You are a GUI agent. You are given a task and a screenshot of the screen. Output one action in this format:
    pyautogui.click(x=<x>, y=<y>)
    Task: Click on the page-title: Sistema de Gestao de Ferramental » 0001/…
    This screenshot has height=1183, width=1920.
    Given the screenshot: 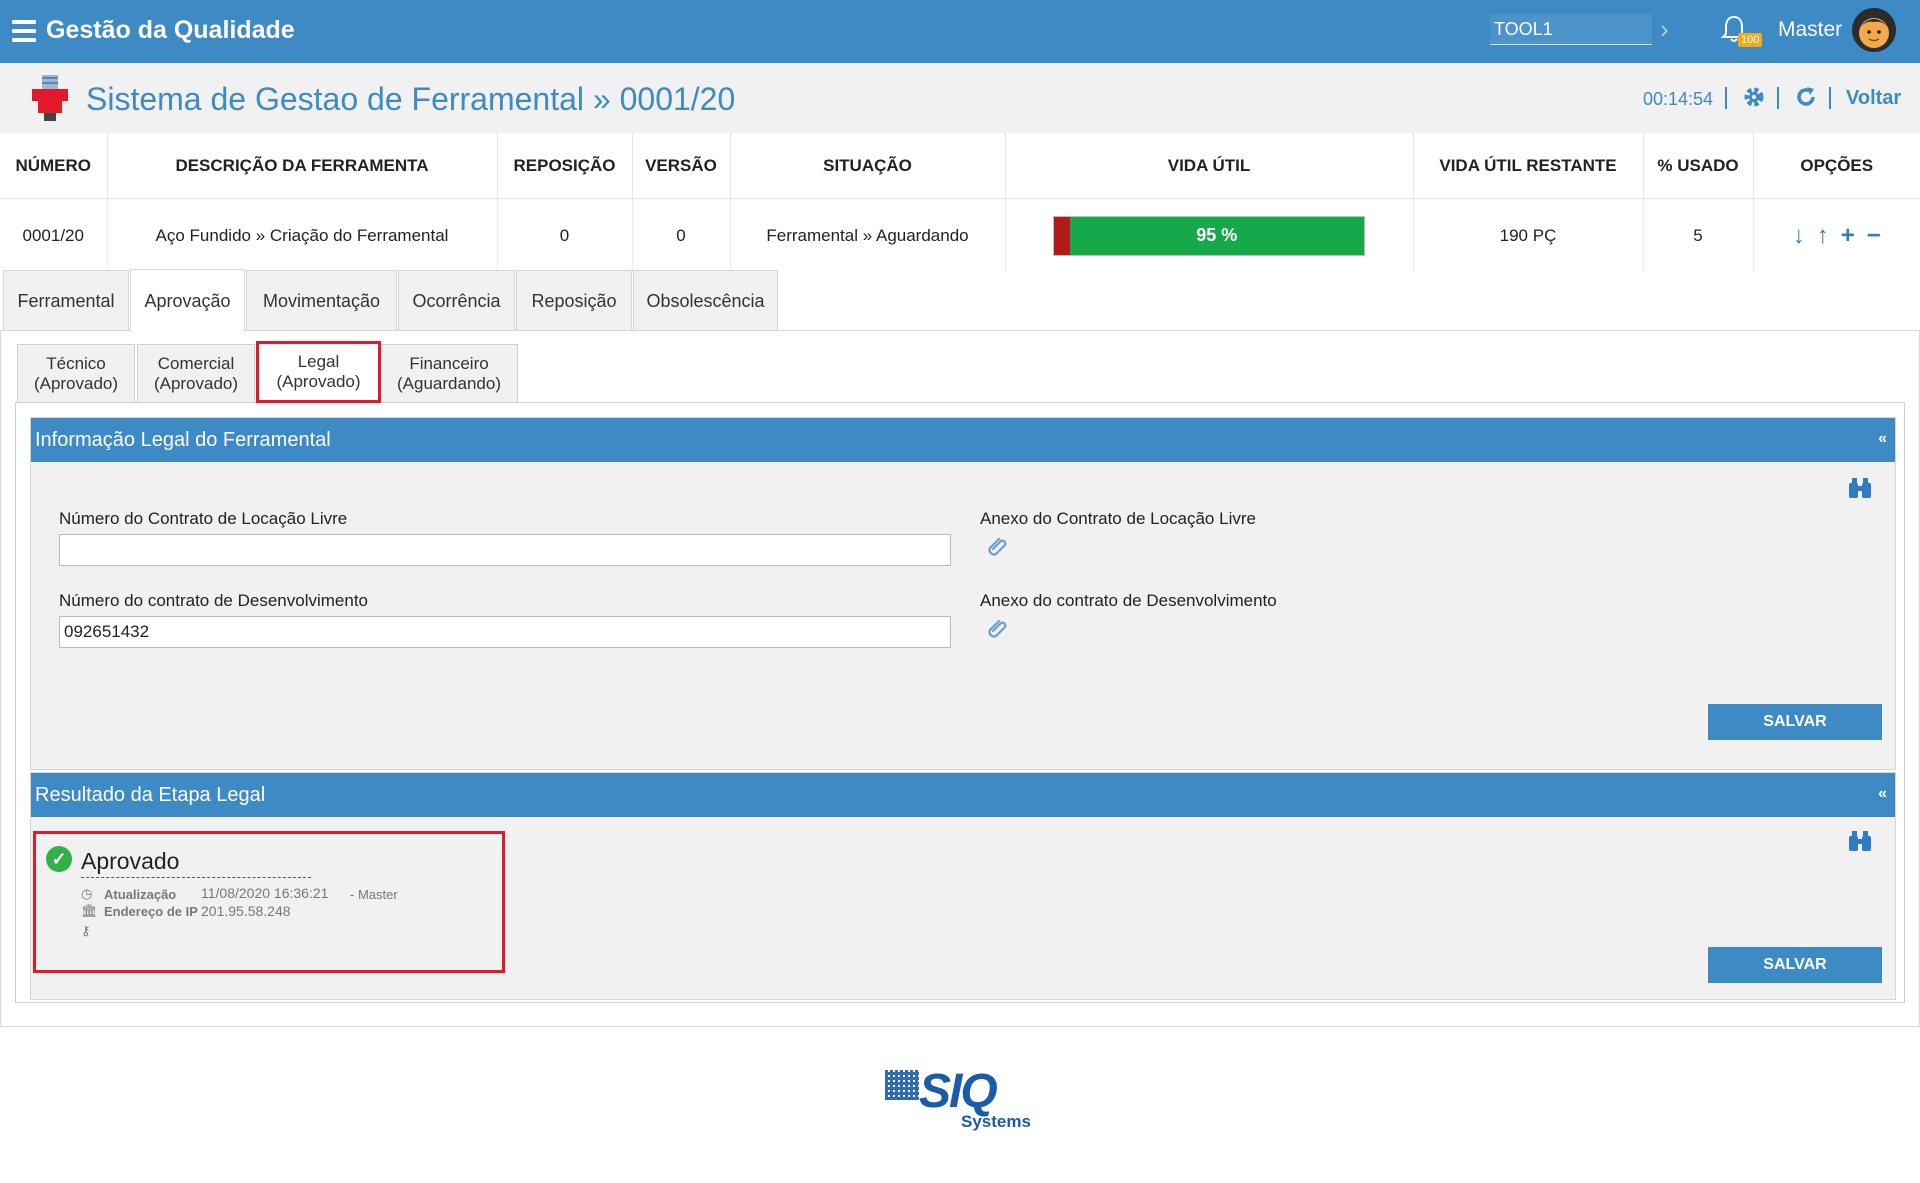 What is the action you would take?
    pyautogui.click(x=411, y=99)
    